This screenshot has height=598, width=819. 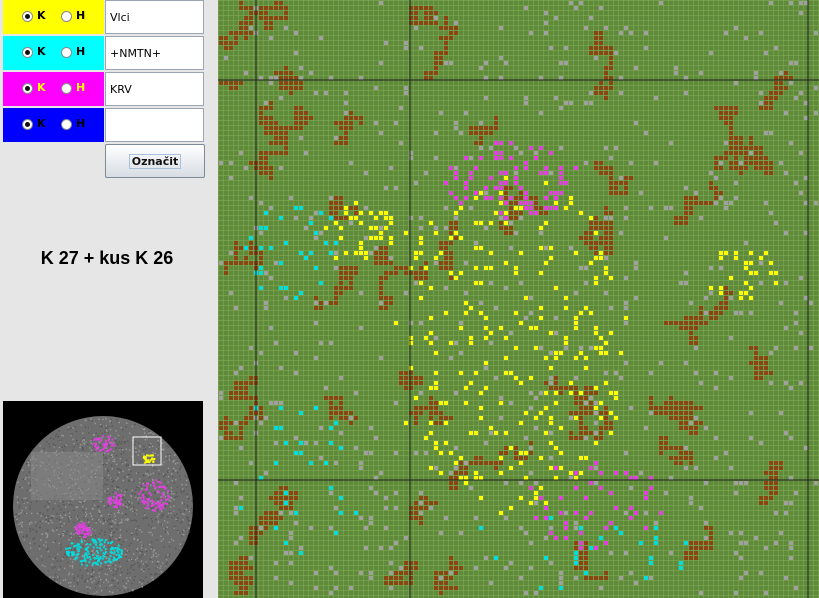 What do you see at coordinates (431, 433) in the screenshot?
I see `yellow-dot` at bounding box center [431, 433].